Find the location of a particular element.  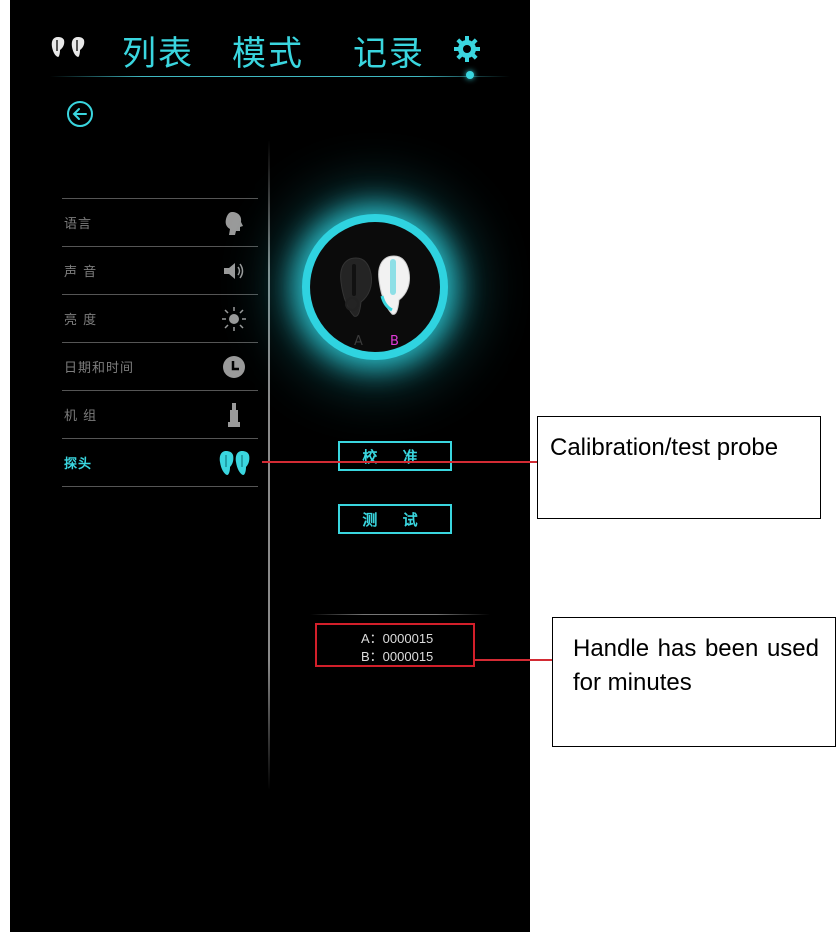

menu-item-brightness: 亮 度 is located at coordinates (160, 318).